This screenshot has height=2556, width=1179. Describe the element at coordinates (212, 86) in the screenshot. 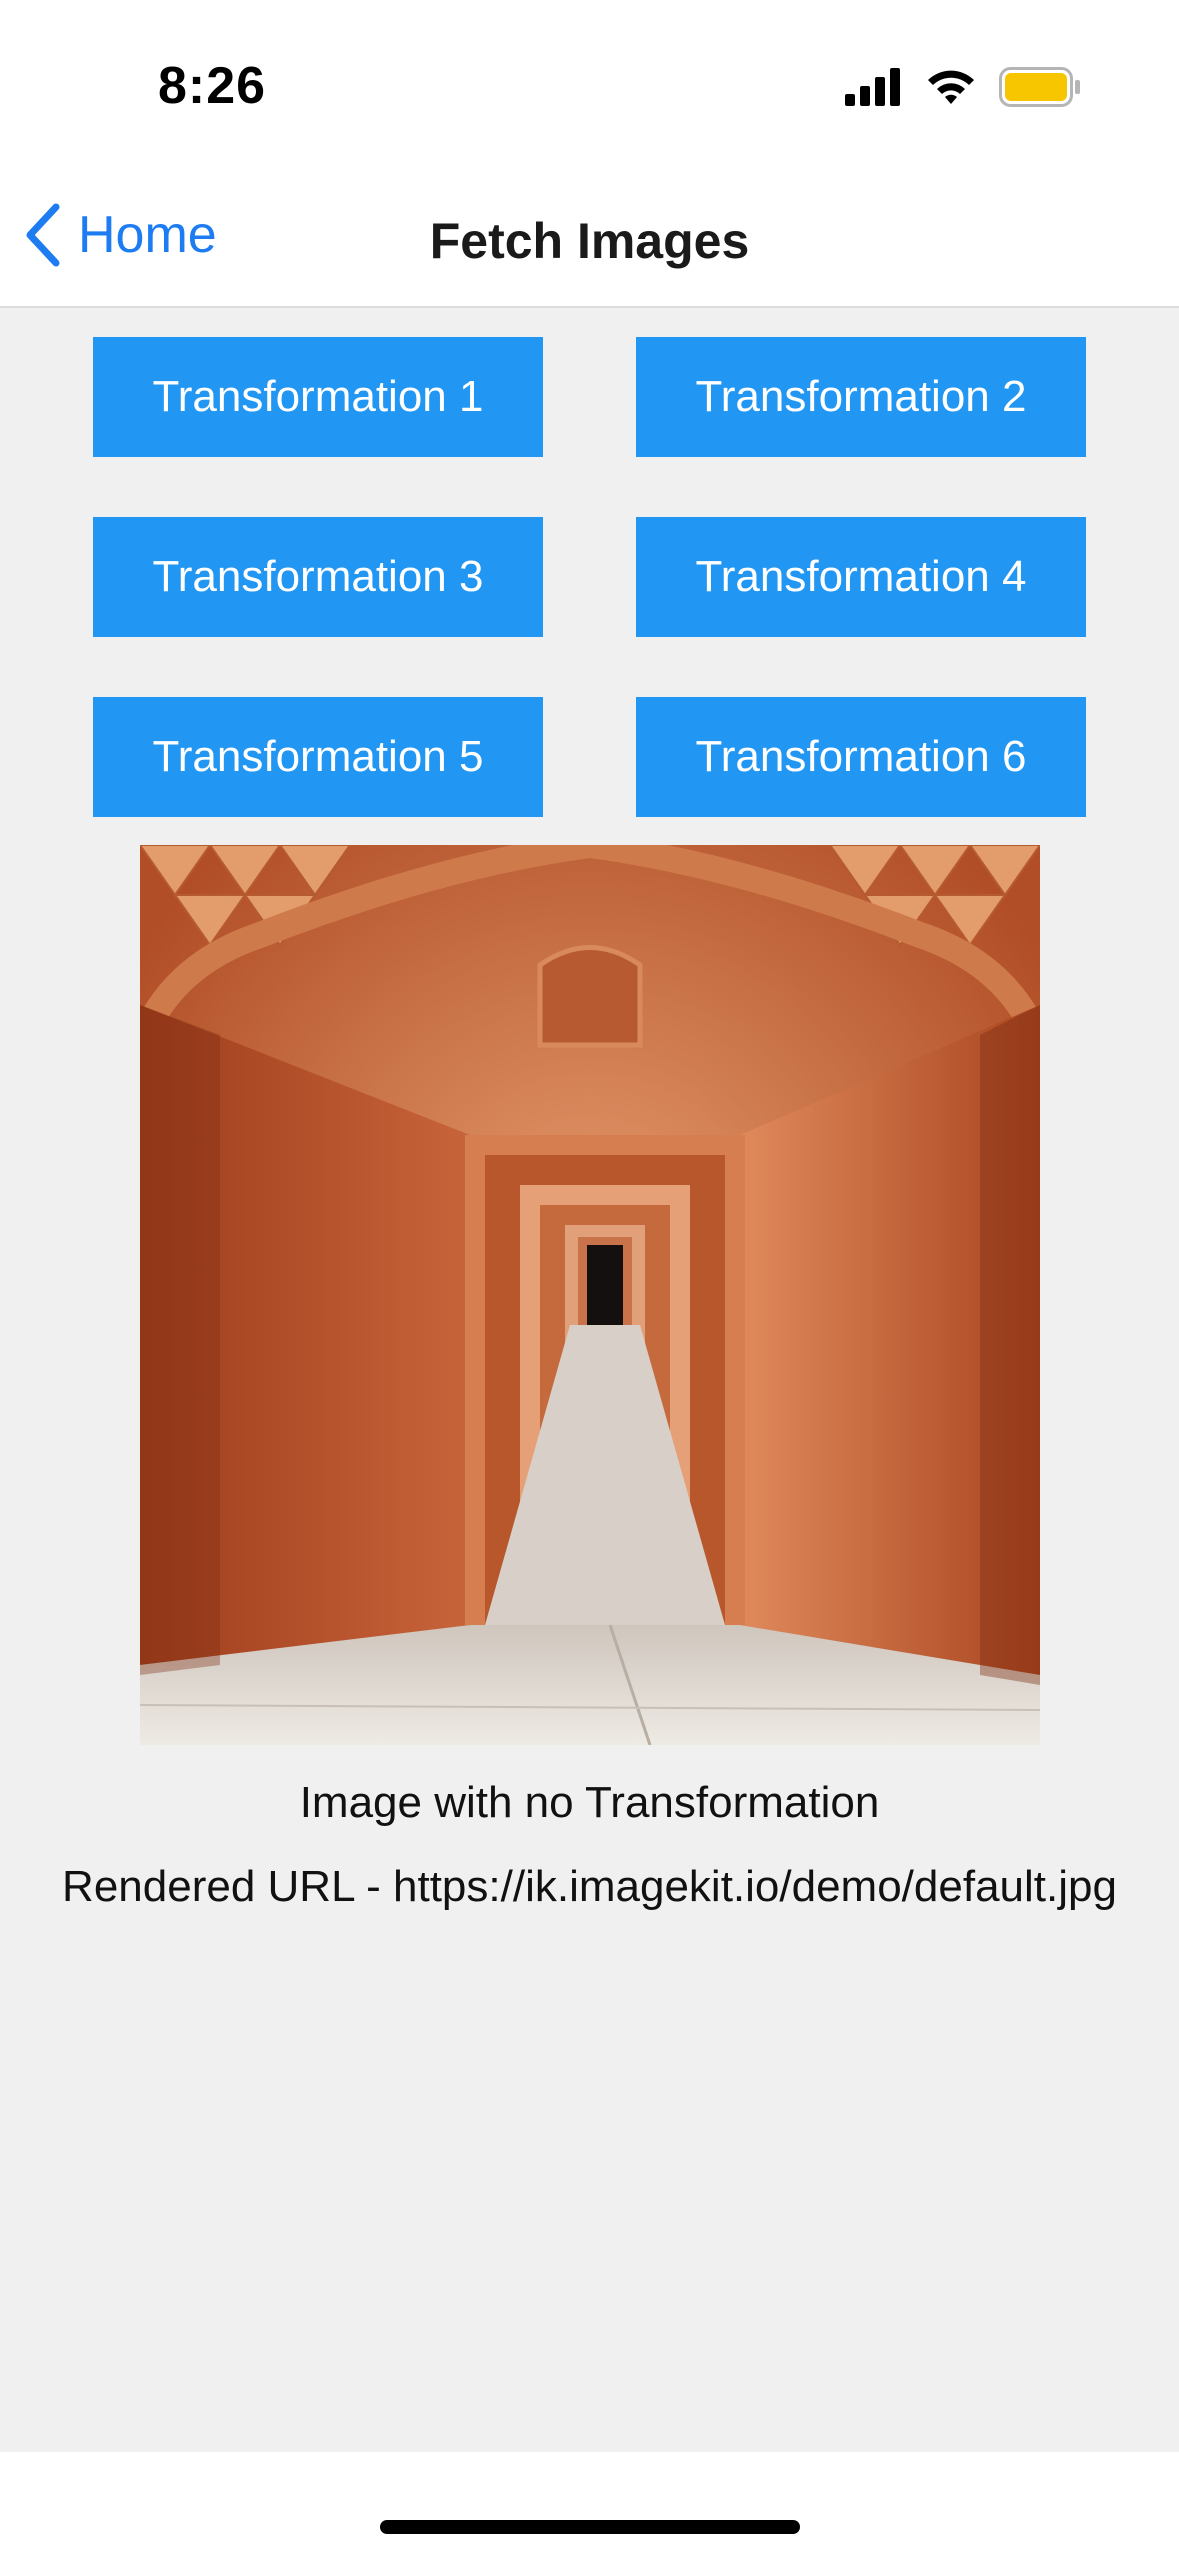

I see `status-time: 8:26` at that location.